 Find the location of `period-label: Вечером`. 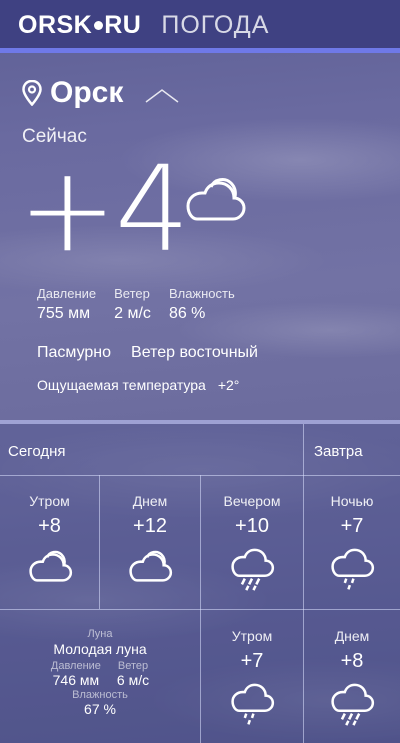

period-label: Вечером is located at coordinates (252, 501).